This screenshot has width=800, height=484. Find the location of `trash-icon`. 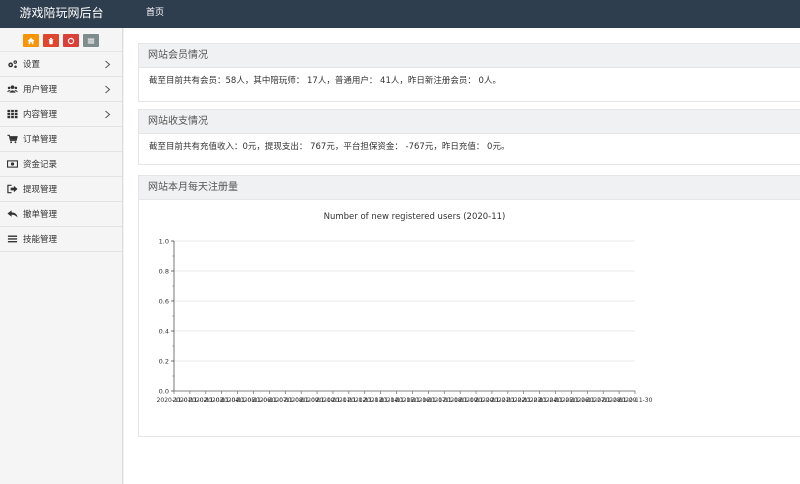

trash-icon is located at coordinates (51, 40).